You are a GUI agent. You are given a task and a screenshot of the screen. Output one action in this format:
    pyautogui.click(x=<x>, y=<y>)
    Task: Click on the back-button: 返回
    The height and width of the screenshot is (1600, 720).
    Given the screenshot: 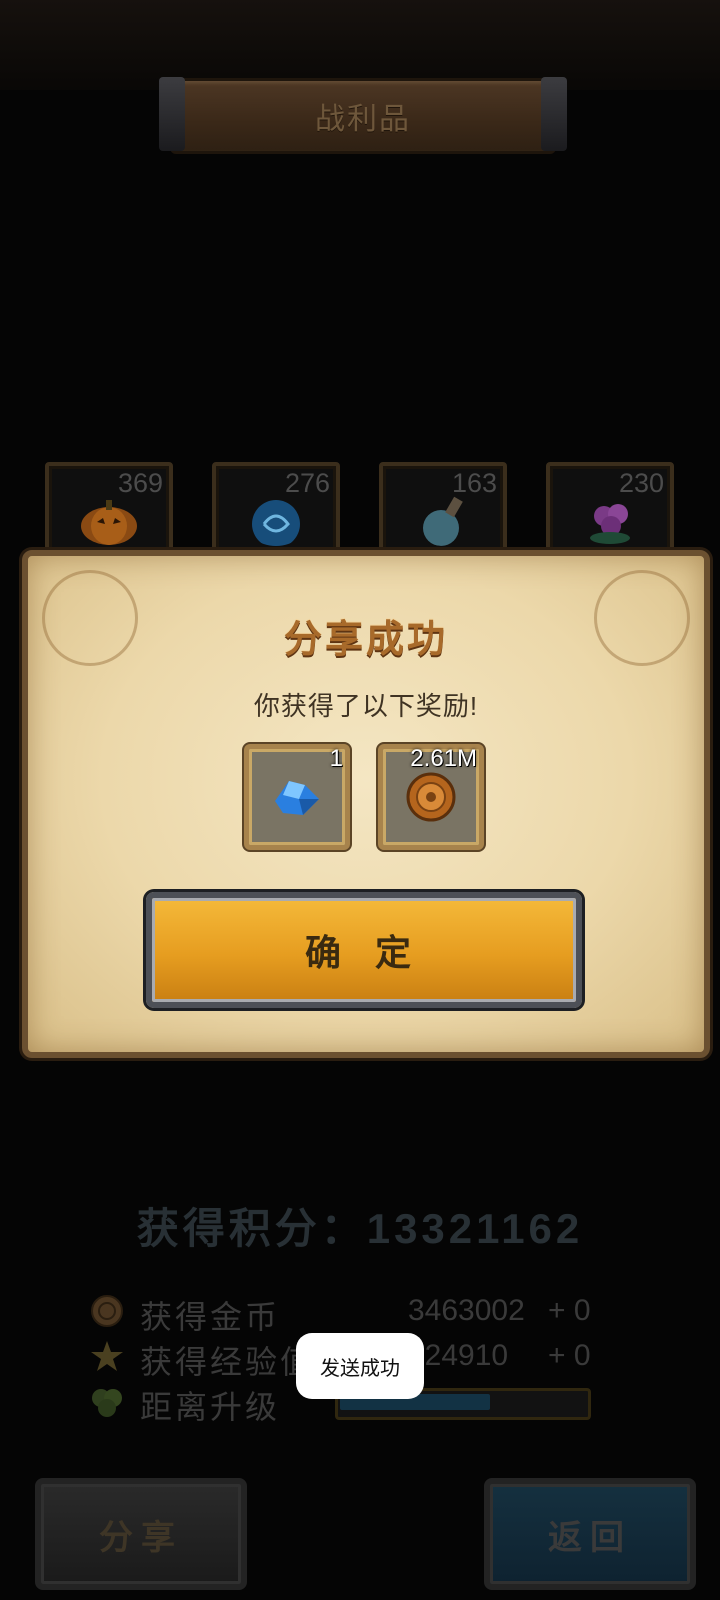 What is the action you would take?
    pyautogui.click(x=590, y=1534)
    